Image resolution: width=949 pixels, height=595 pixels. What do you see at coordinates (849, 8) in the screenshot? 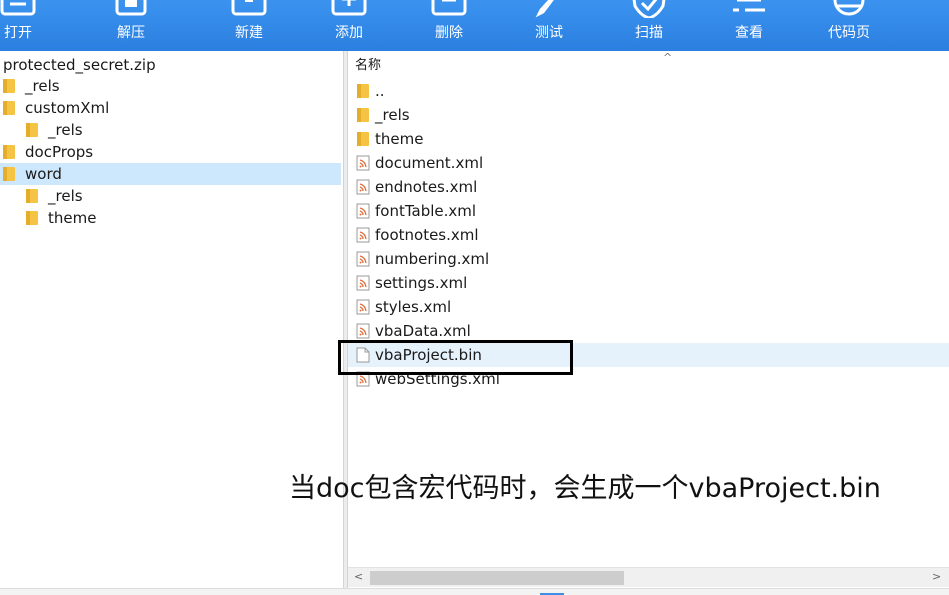
I see `globe-icon` at bounding box center [849, 8].